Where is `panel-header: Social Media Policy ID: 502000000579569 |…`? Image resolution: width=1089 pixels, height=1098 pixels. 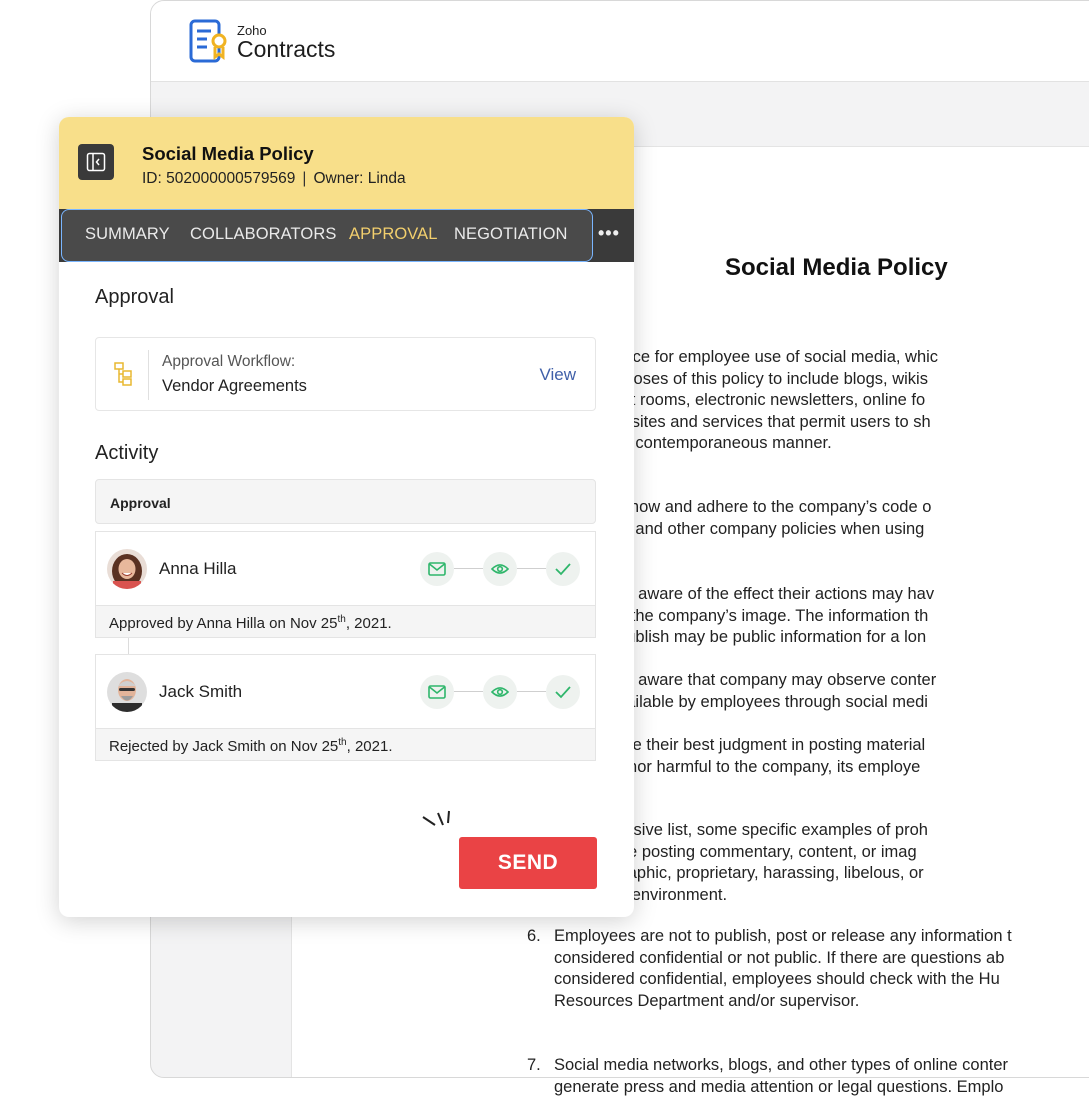
panel-header: Social Media Policy ID: 502000000579569 |… is located at coordinates (346, 163).